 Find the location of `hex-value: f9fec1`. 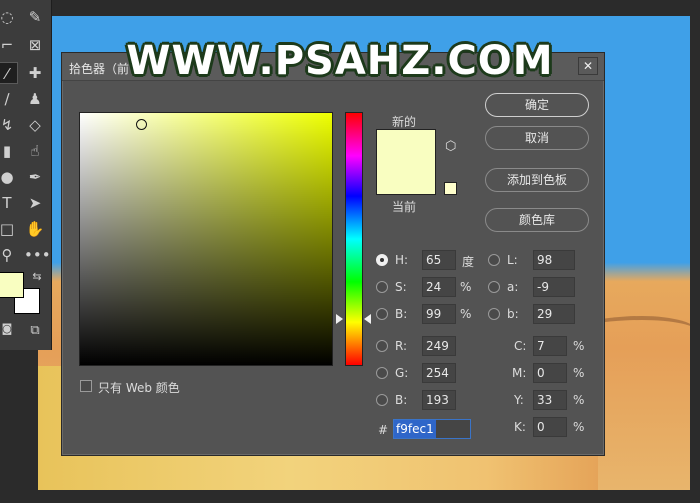

hex-value: f9fec1 is located at coordinates (415, 429).